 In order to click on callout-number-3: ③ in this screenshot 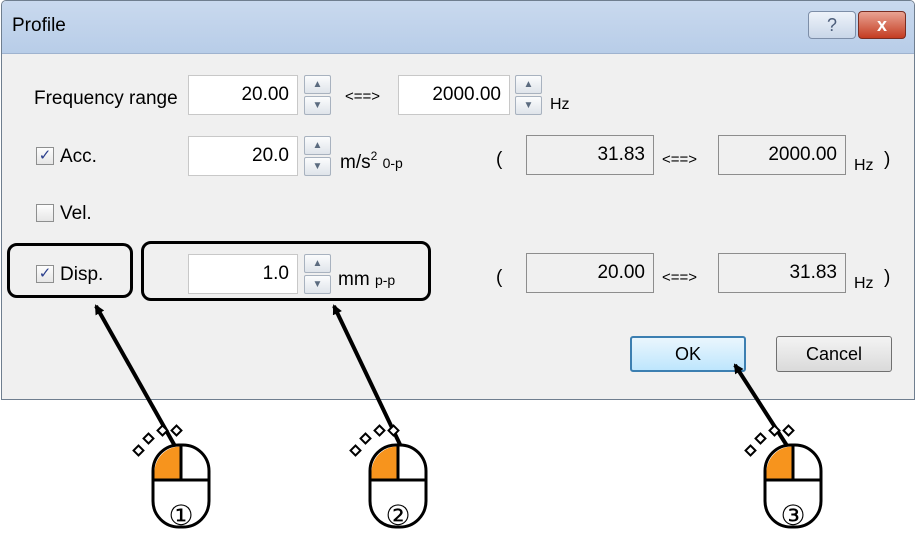, I will do `click(792, 515)`.